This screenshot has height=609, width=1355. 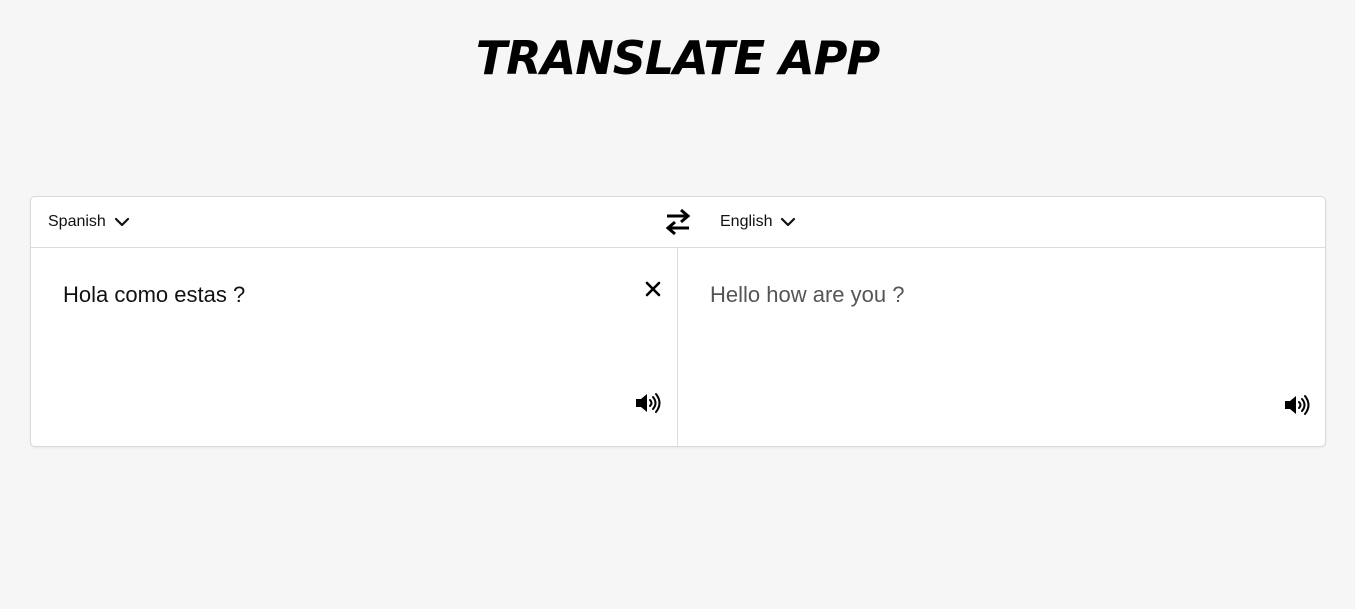 I want to click on translated-text: Hello how are you ?, so click(x=807, y=294).